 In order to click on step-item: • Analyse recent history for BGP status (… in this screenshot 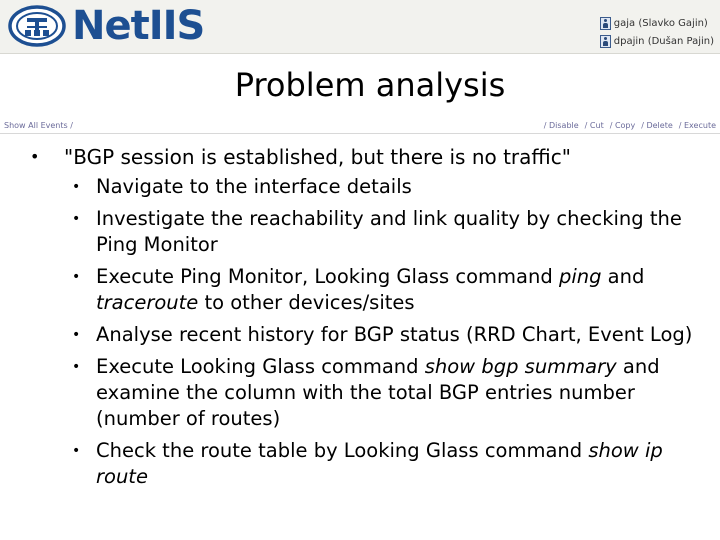, I will do `click(396, 335)`.